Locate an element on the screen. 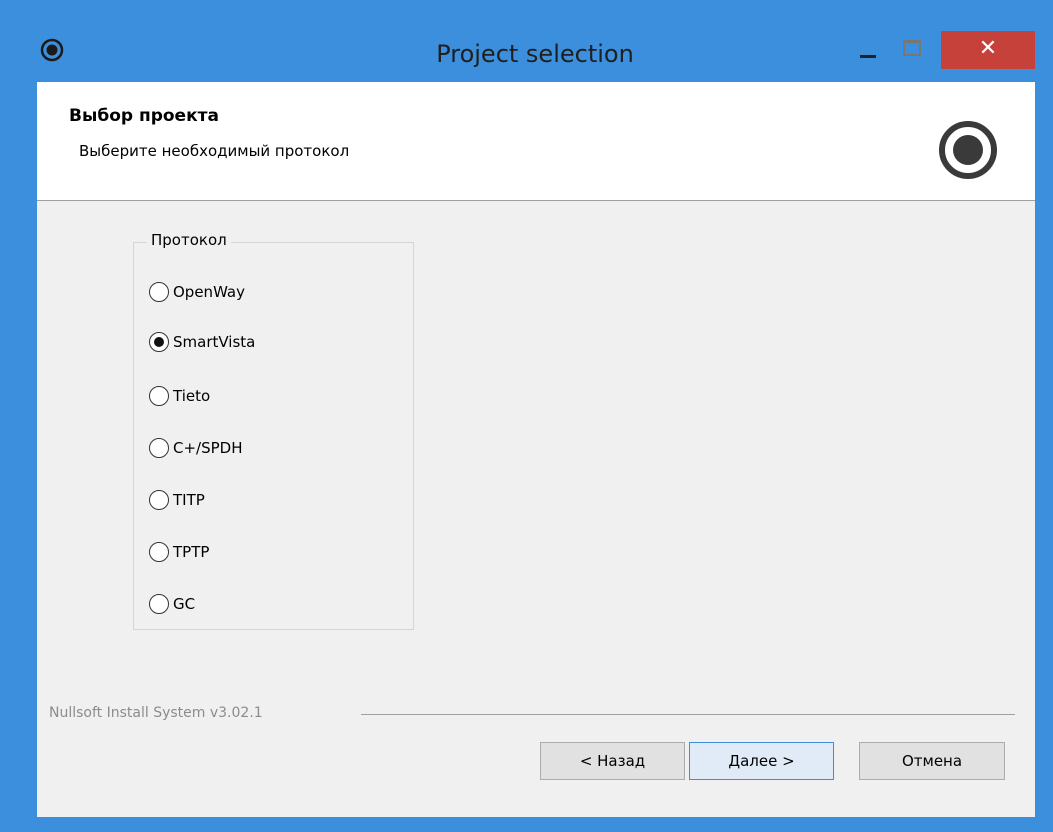 This screenshot has height=832, width=1053. page-subtitle: Выберите необходимый протокол is located at coordinates (214, 151).